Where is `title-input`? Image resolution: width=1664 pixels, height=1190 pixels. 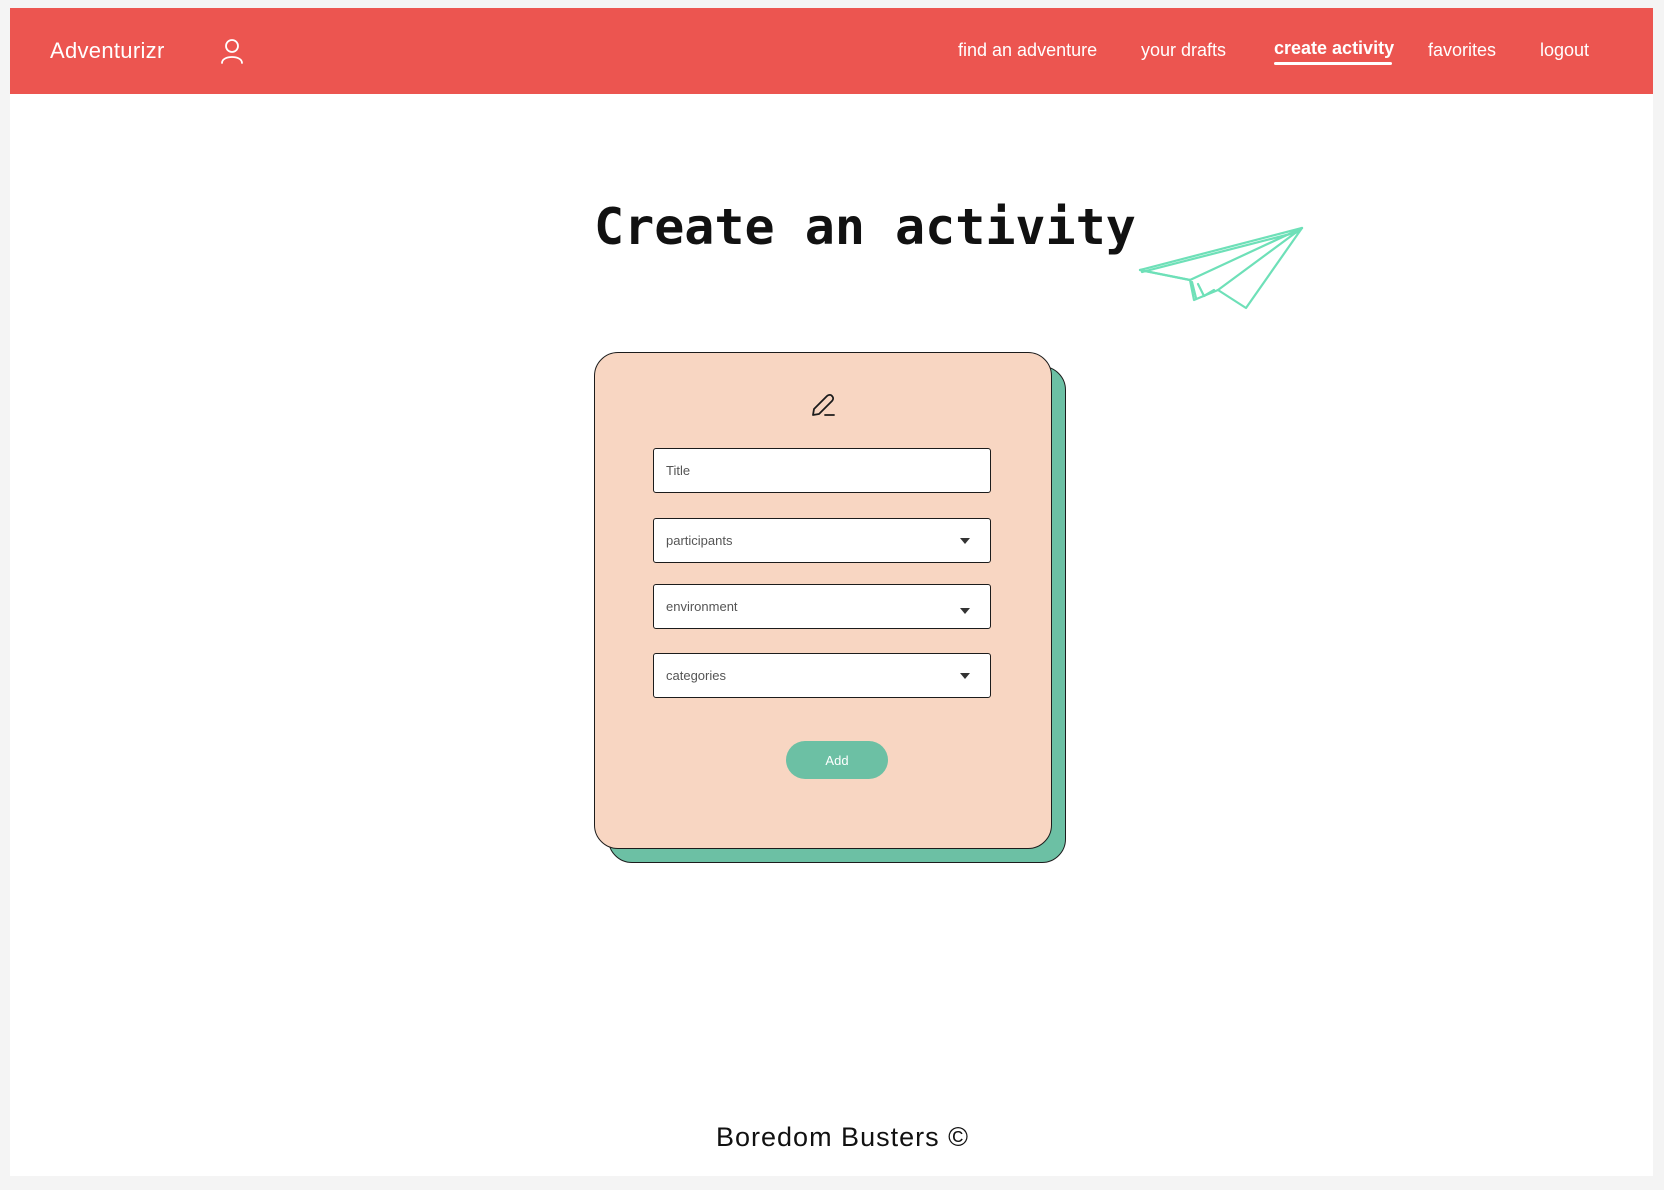 title-input is located at coordinates (828, 470).